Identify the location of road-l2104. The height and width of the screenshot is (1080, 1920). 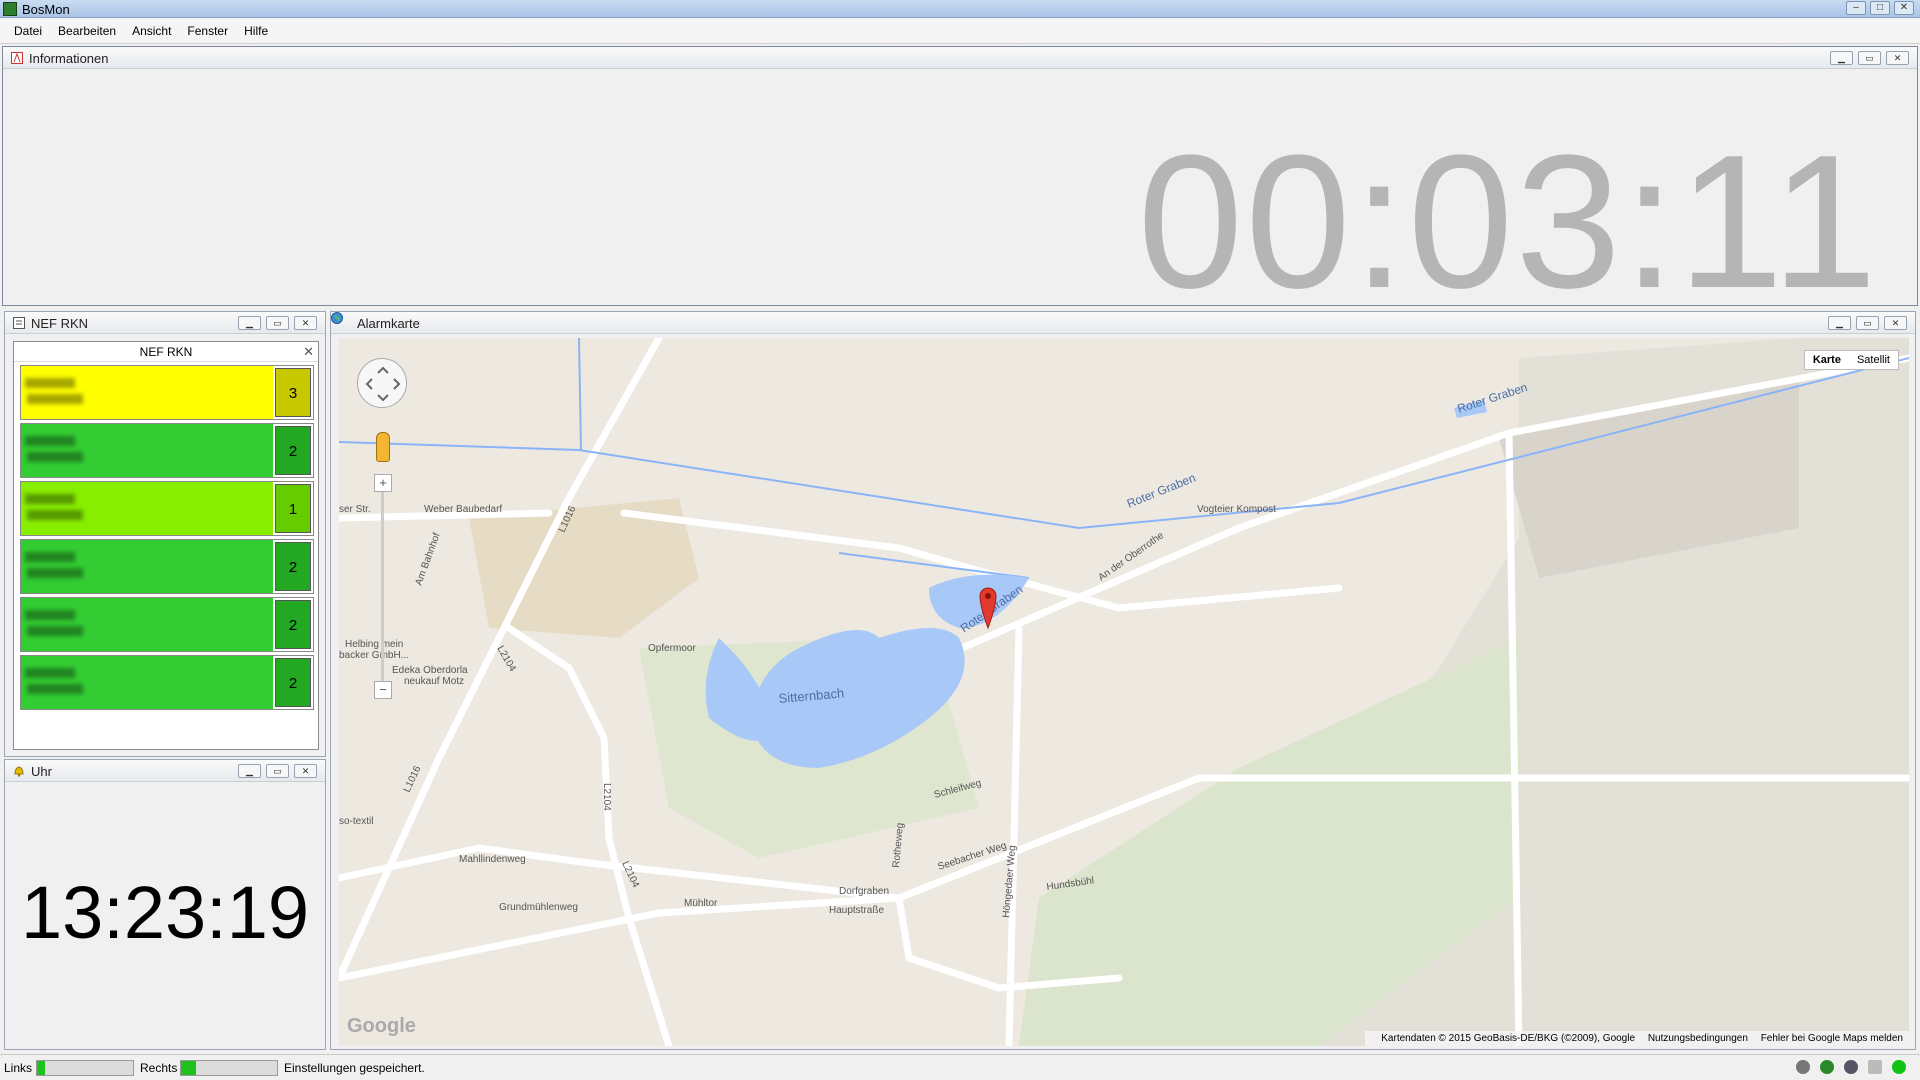
(589, 835).